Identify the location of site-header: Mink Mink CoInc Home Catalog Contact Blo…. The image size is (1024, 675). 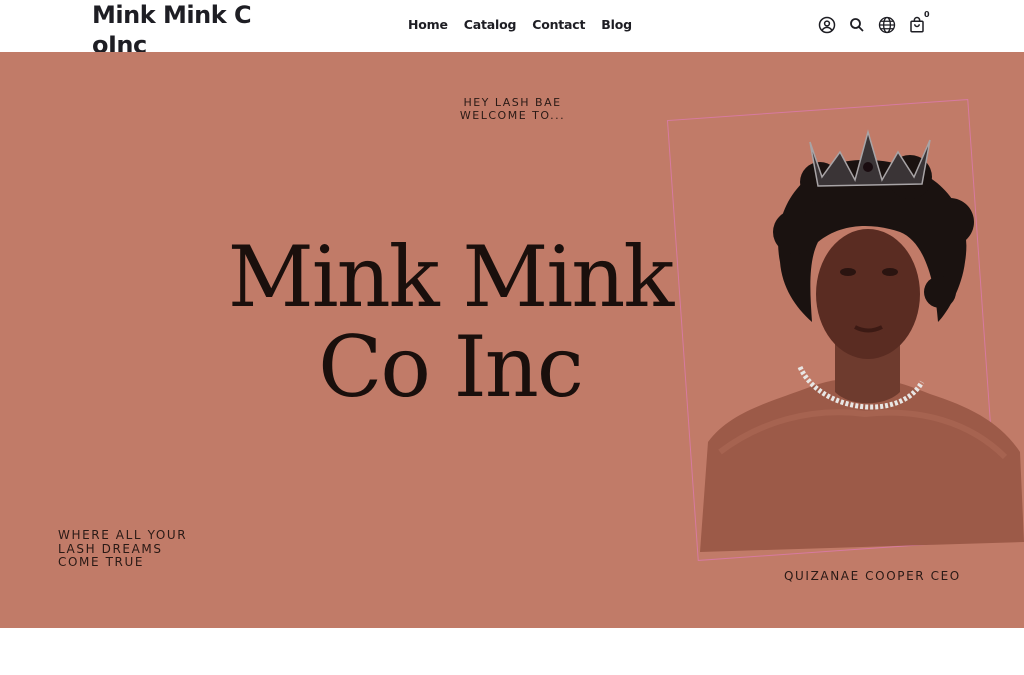
(512, 29).